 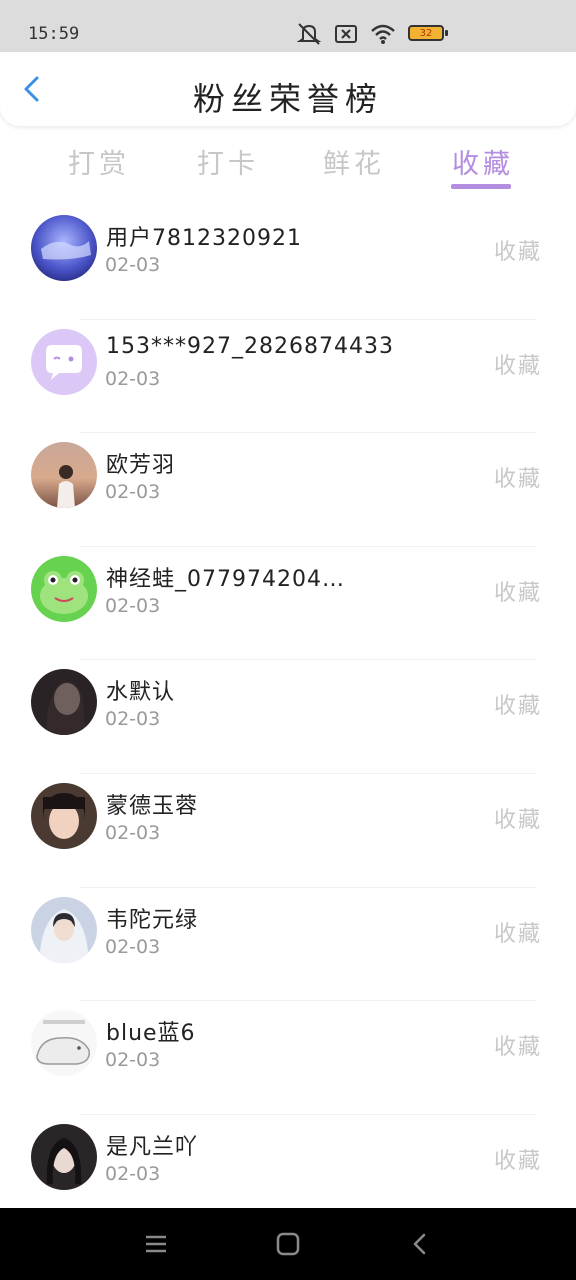 I want to click on active-tab-indicator, so click(x=481, y=186).